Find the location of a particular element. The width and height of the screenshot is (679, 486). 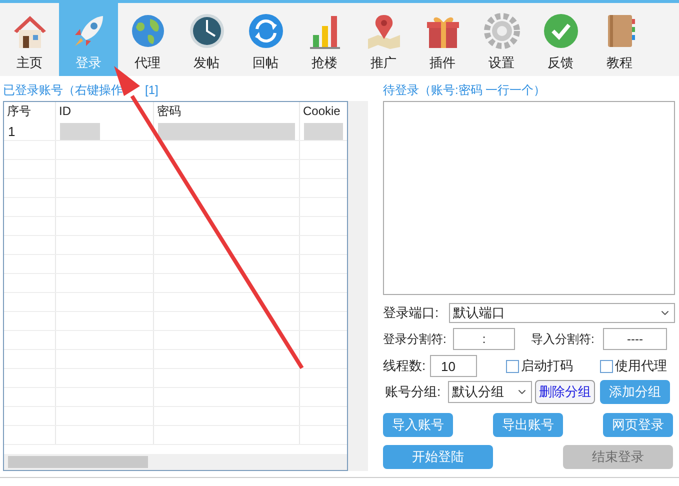

panel-title: 已登录账号（右键操作 is located at coordinates (63, 90).